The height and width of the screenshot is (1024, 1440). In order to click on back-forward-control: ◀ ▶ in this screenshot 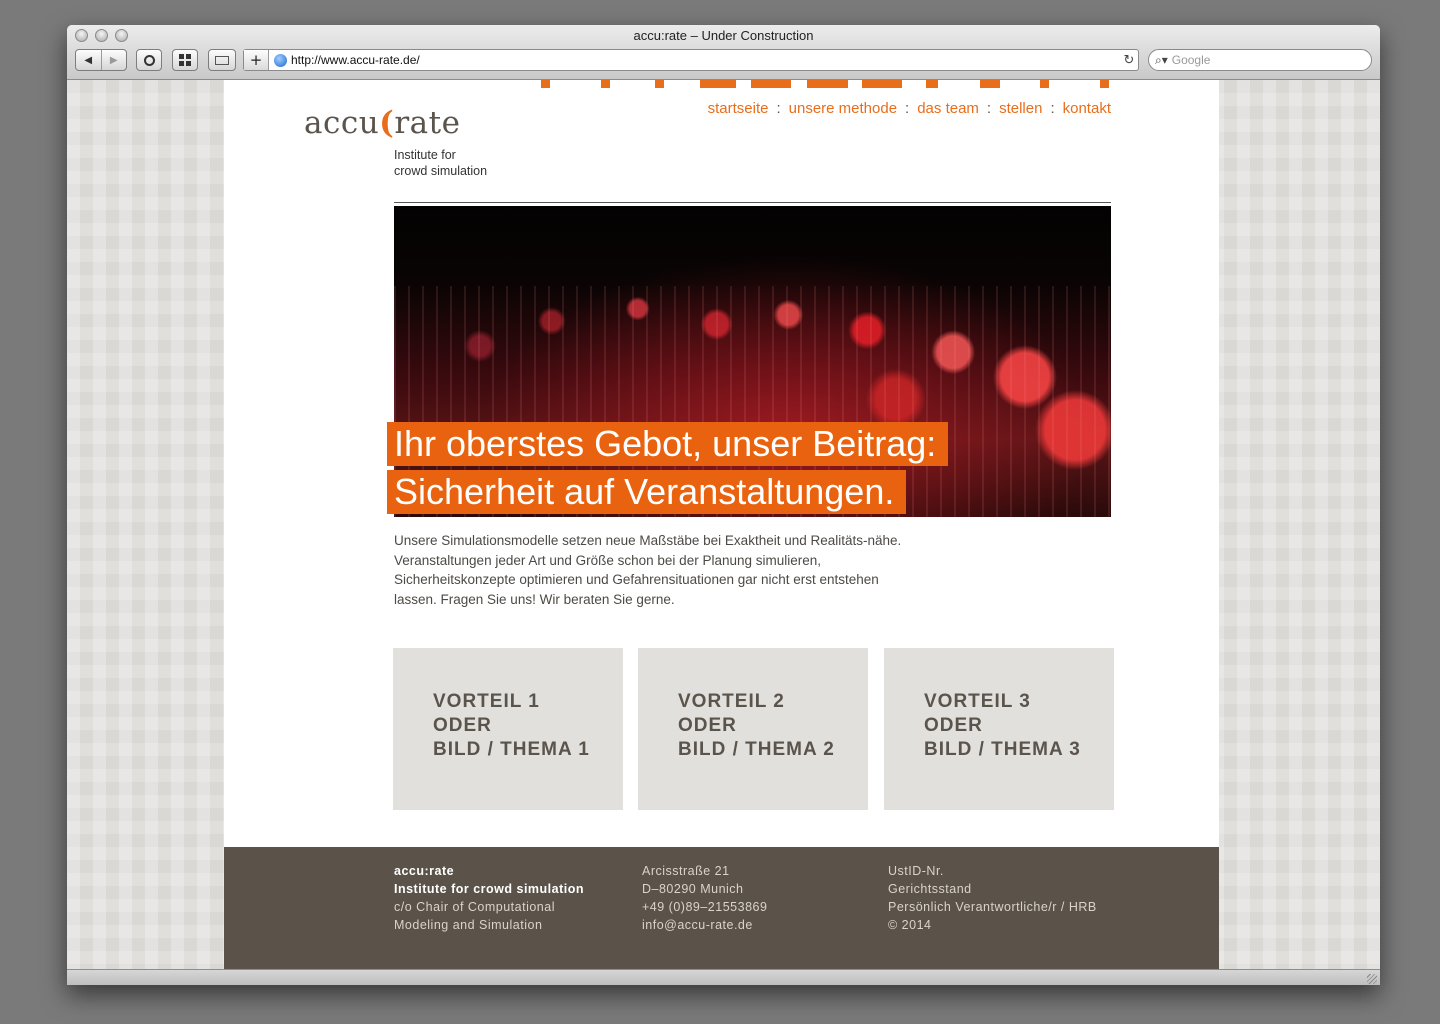, I will do `click(101, 60)`.